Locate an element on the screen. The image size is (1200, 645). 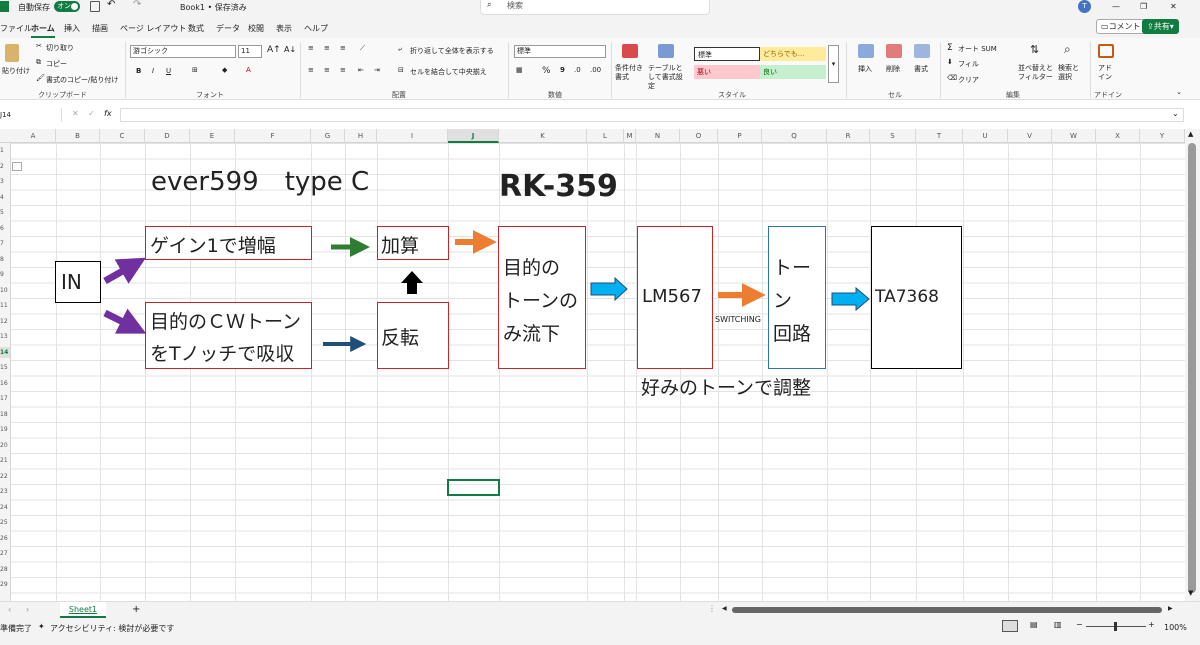
fill-icon: ⬇ is located at coordinates (950, 62).